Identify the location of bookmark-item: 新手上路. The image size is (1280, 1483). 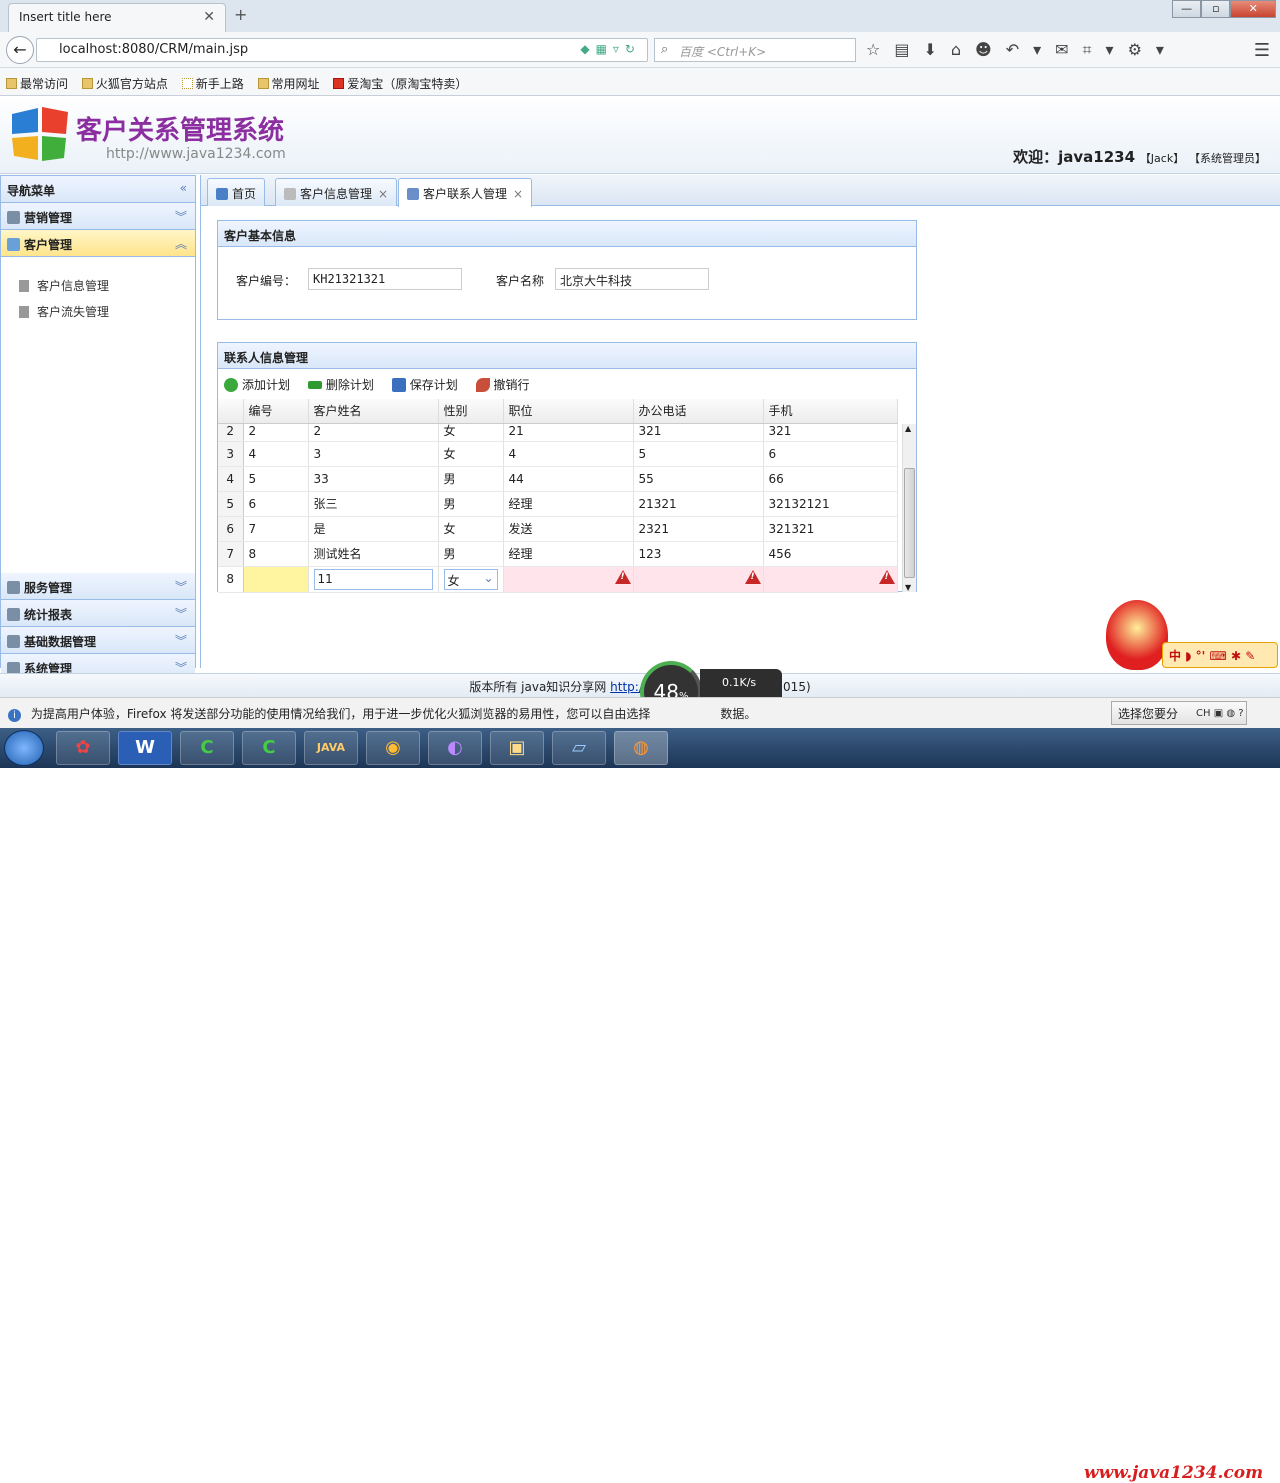
(212, 84).